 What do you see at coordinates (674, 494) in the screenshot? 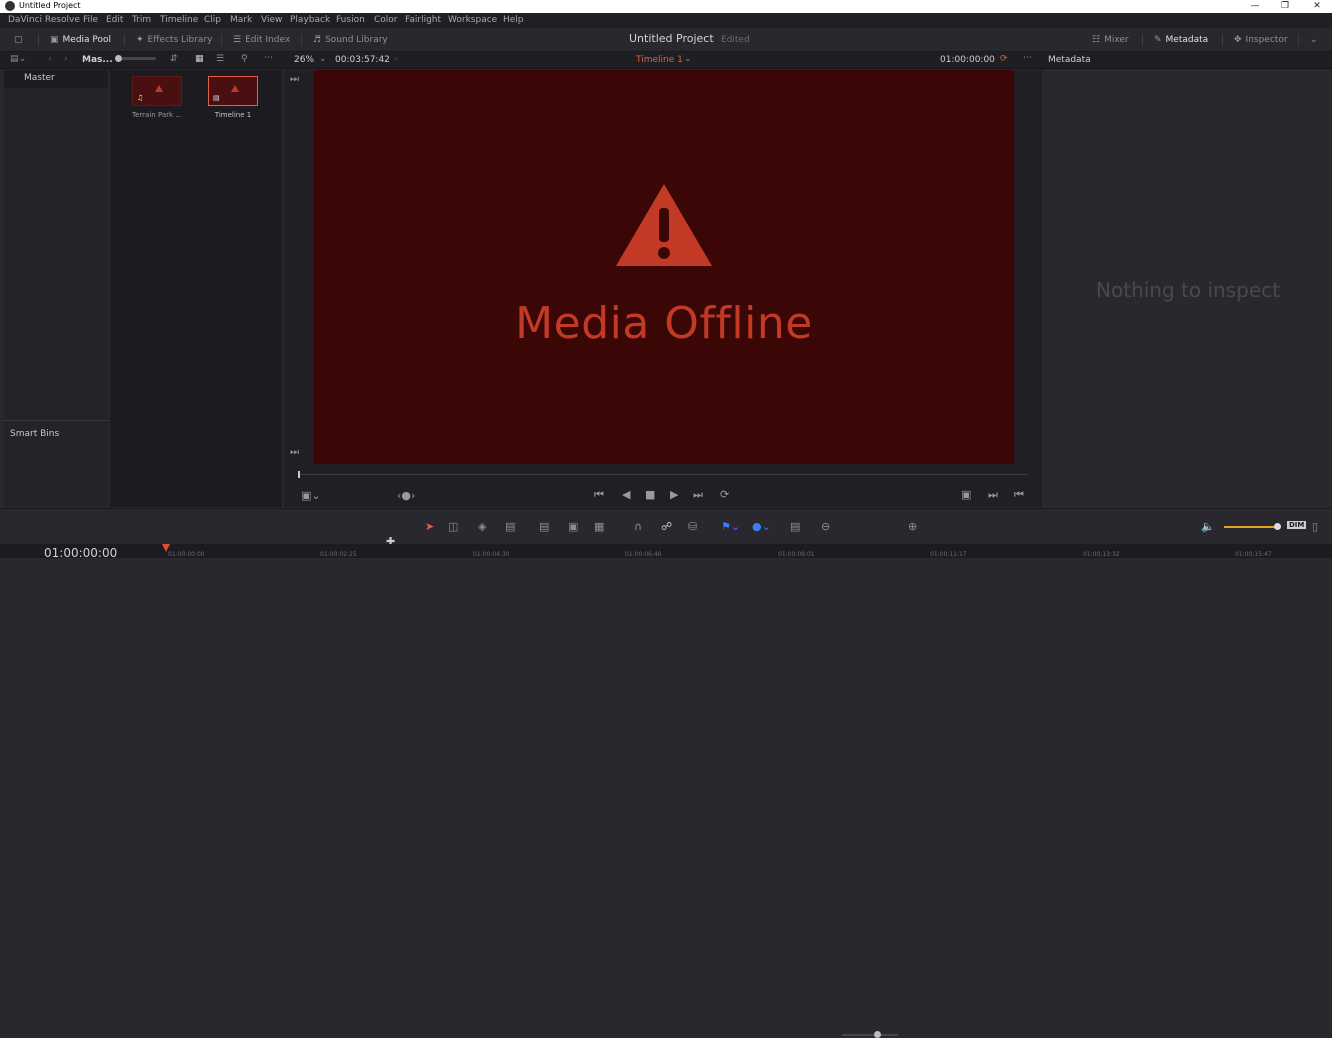
I see `play-icon: ▶` at bounding box center [674, 494].